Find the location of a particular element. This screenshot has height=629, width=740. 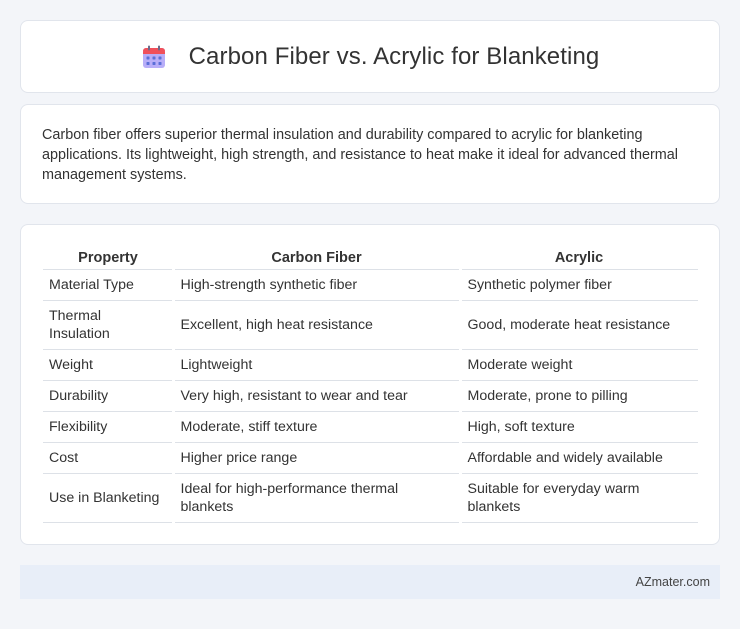

carbon-fiber-cell: Moderate, stiff texture is located at coordinates (315, 427).